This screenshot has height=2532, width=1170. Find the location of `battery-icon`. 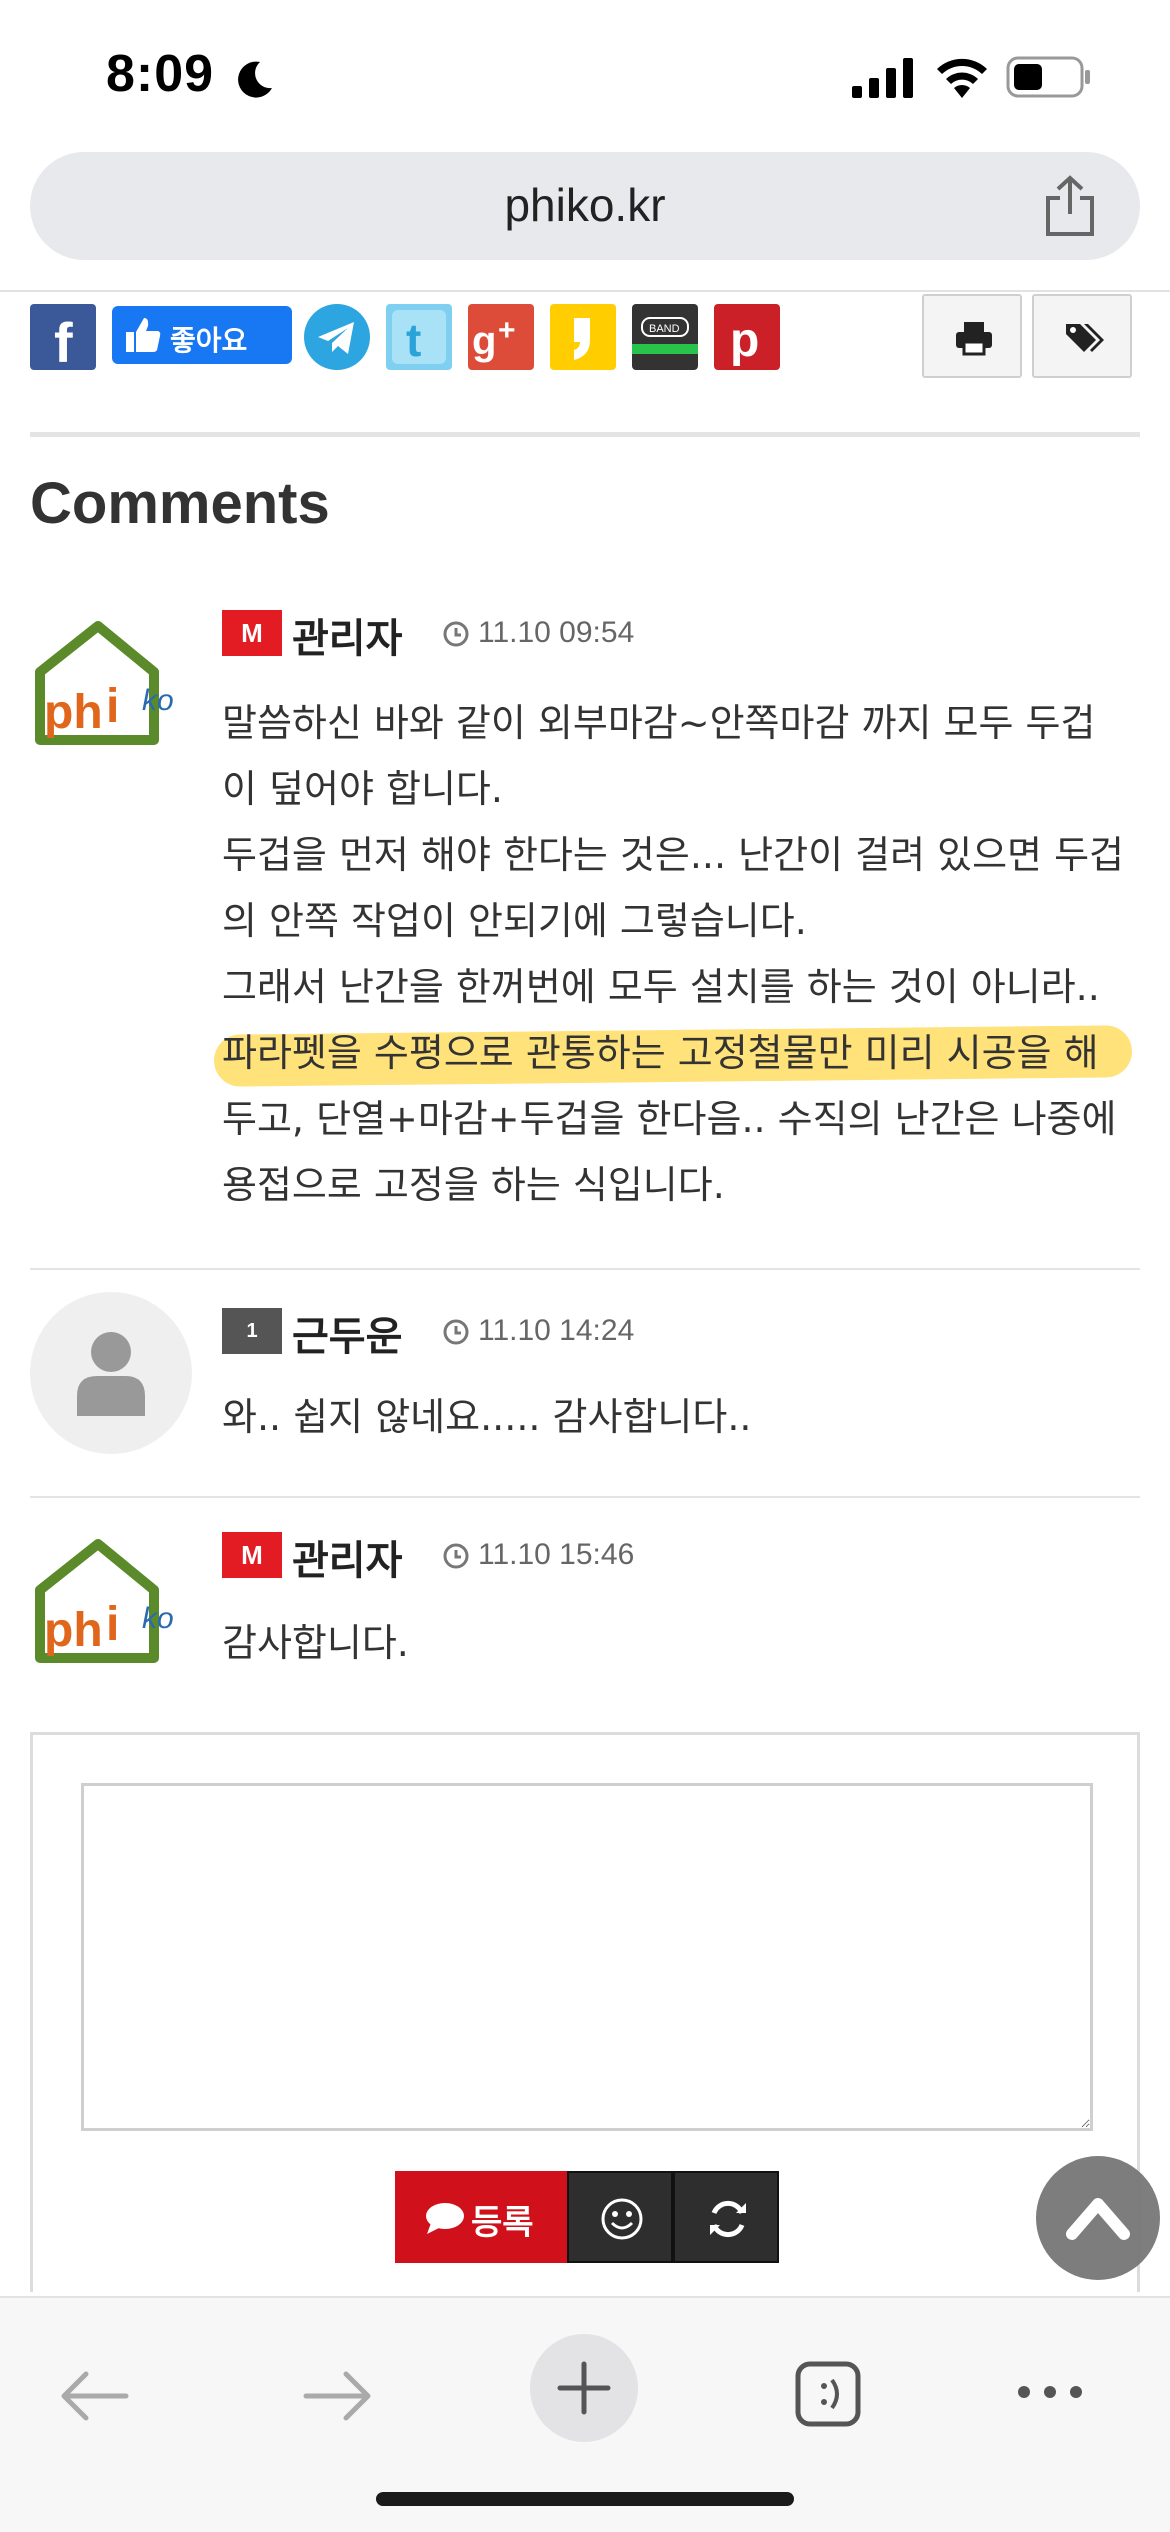

battery-icon is located at coordinates (1048, 77).